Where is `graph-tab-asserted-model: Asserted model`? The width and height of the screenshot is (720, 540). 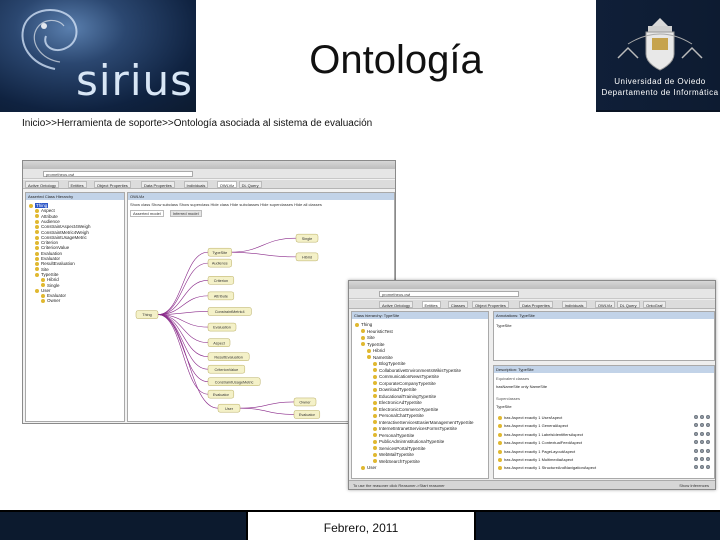
graph-tab-asserted-model: Asserted model is located at coordinates (147, 213).